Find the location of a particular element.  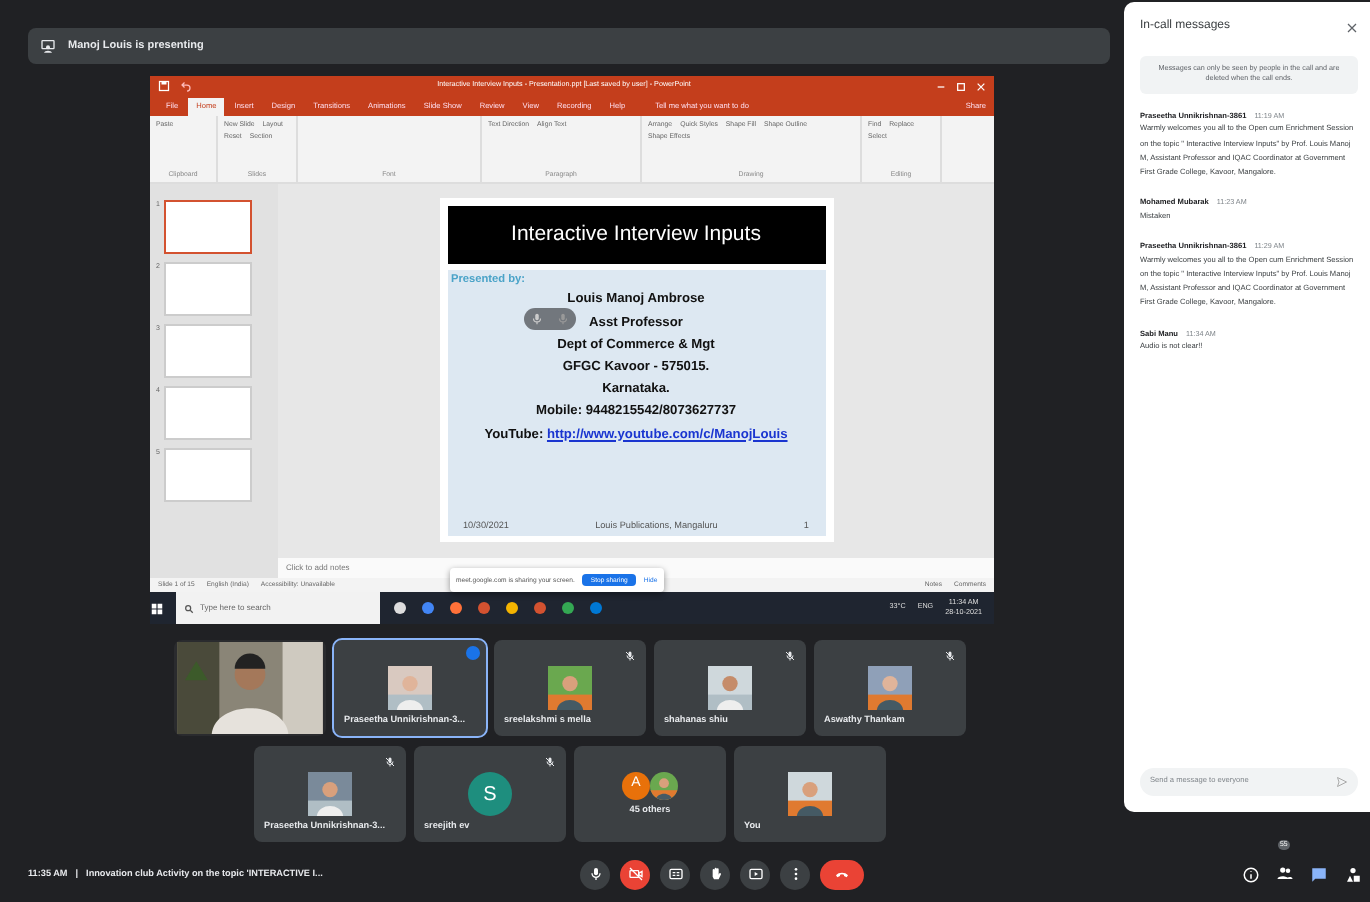

chat-icon is located at coordinates (1319, 874).